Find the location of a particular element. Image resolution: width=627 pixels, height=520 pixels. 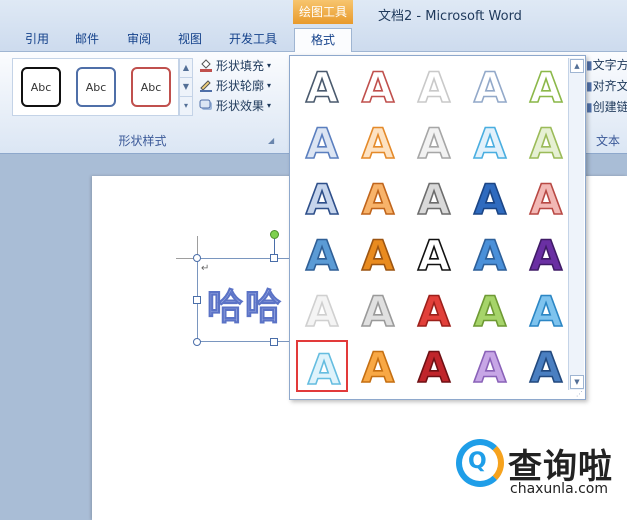

wordart-style-5-3: A is located at coordinates (434, 310).